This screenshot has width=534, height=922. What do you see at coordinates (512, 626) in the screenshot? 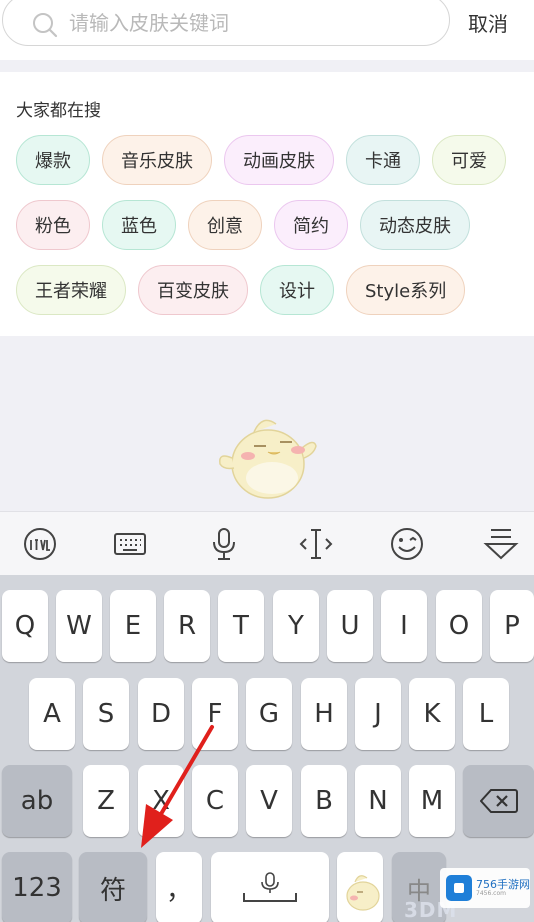
I see `key-p: P` at bounding box center [512, 626].